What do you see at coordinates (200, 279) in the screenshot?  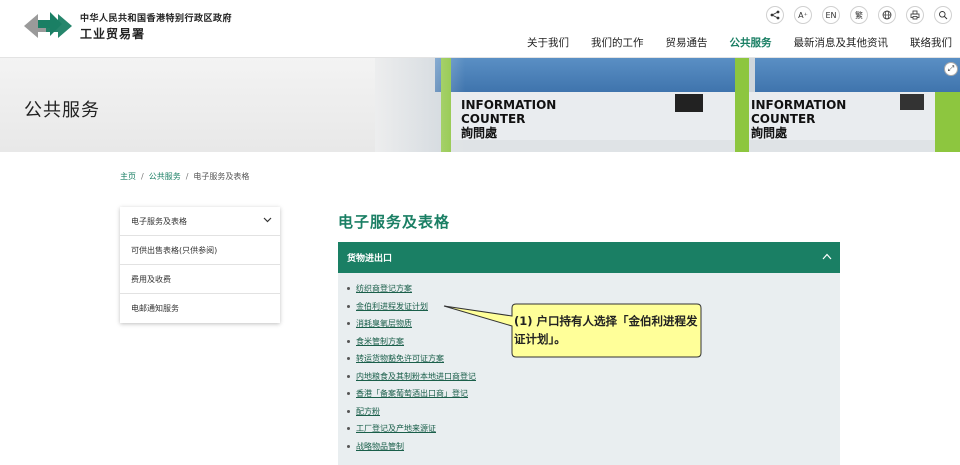 I see `side-item-fees: 费用及收费` at bounding box center [200, 279].